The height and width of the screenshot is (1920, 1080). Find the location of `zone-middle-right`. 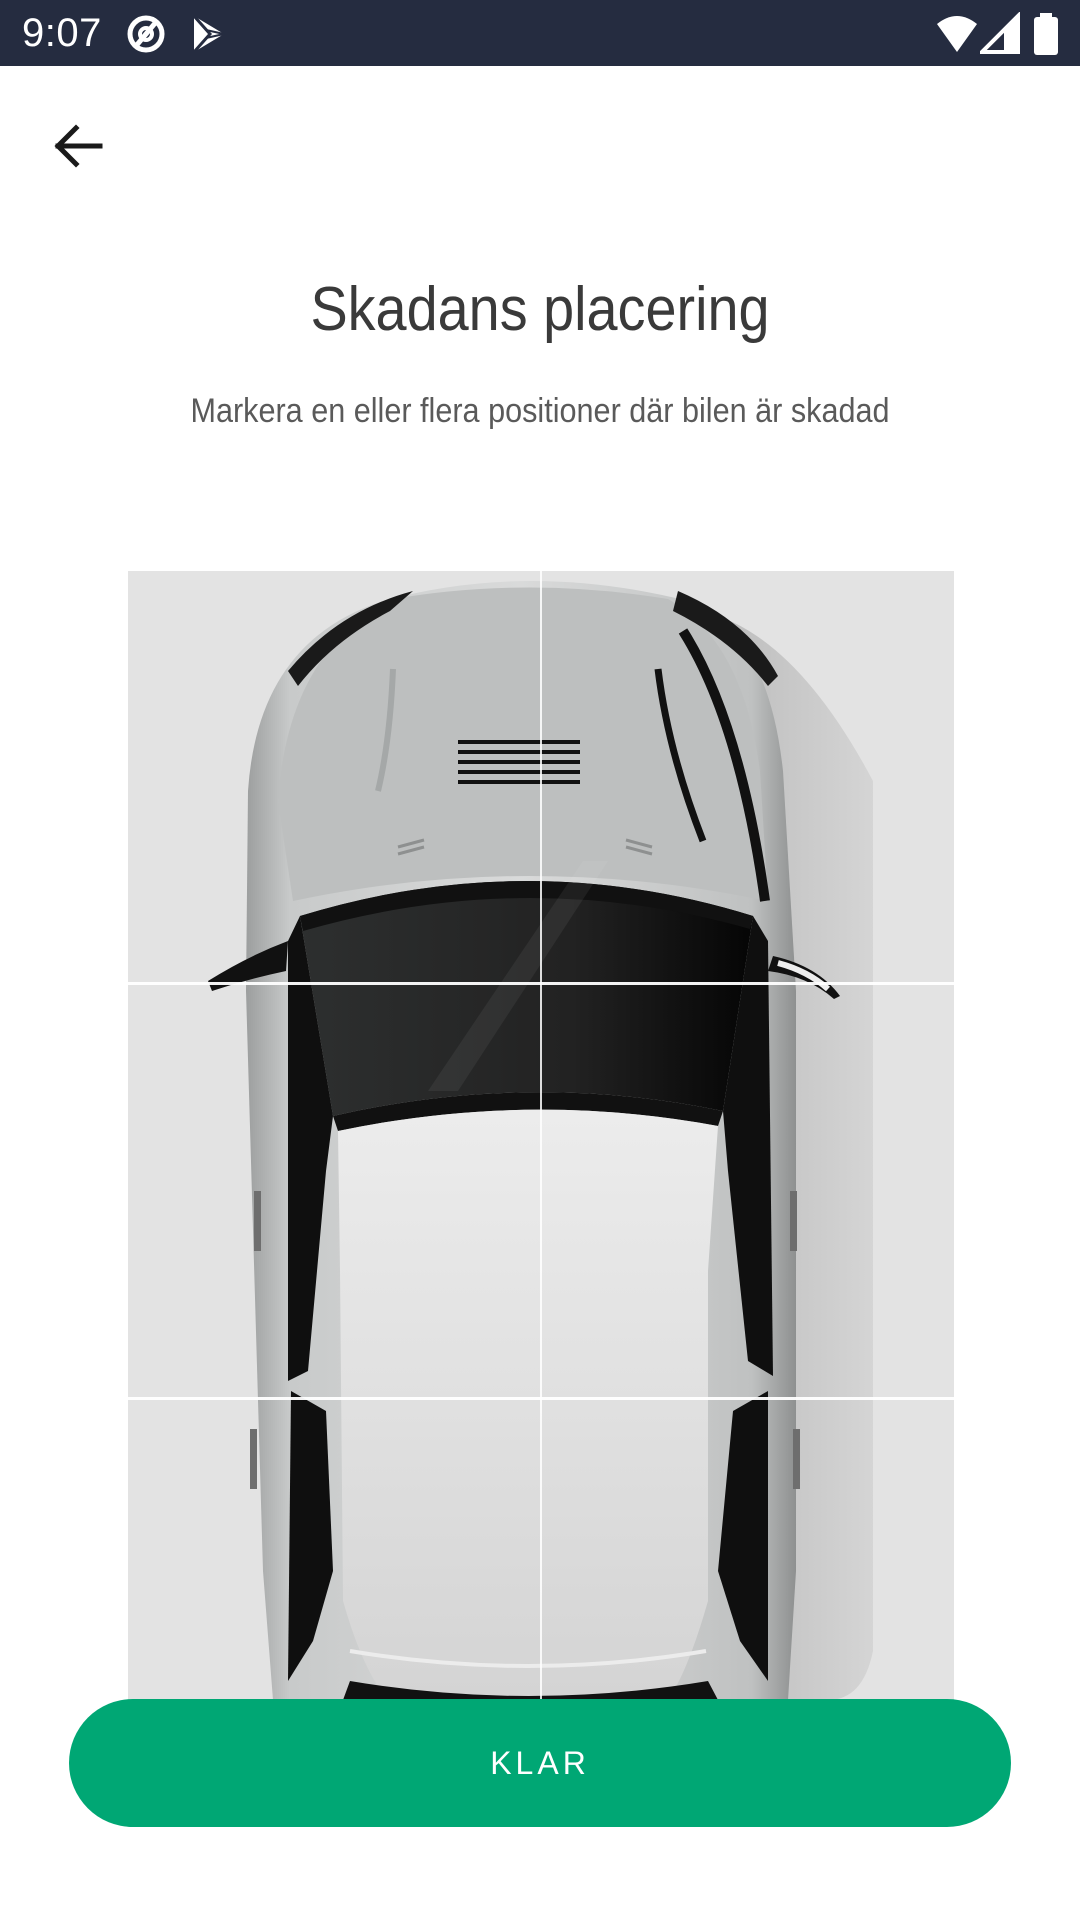

zone-middle-right is located at coordinates (748, 1191).